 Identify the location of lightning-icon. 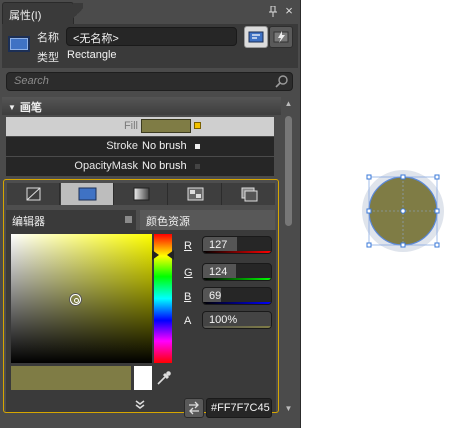
(281, 37).